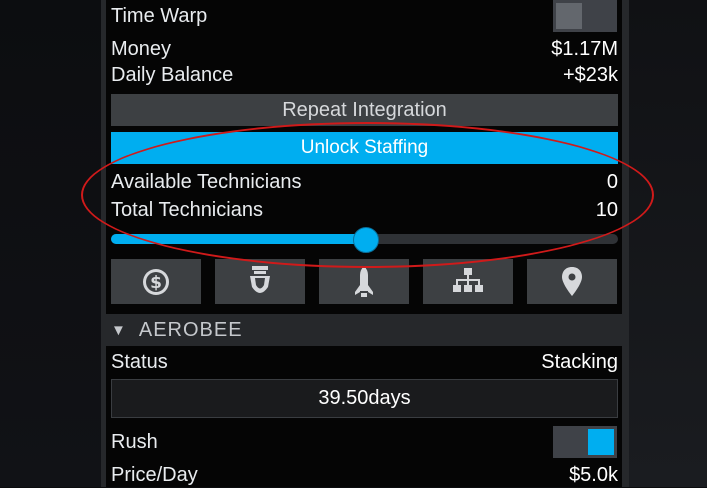 Image resolution: width=707 pixels, height=488 pixels. Describe the element at coordinates (134, 441) in the screenshot. I see `rush-label: Rush` at that location.